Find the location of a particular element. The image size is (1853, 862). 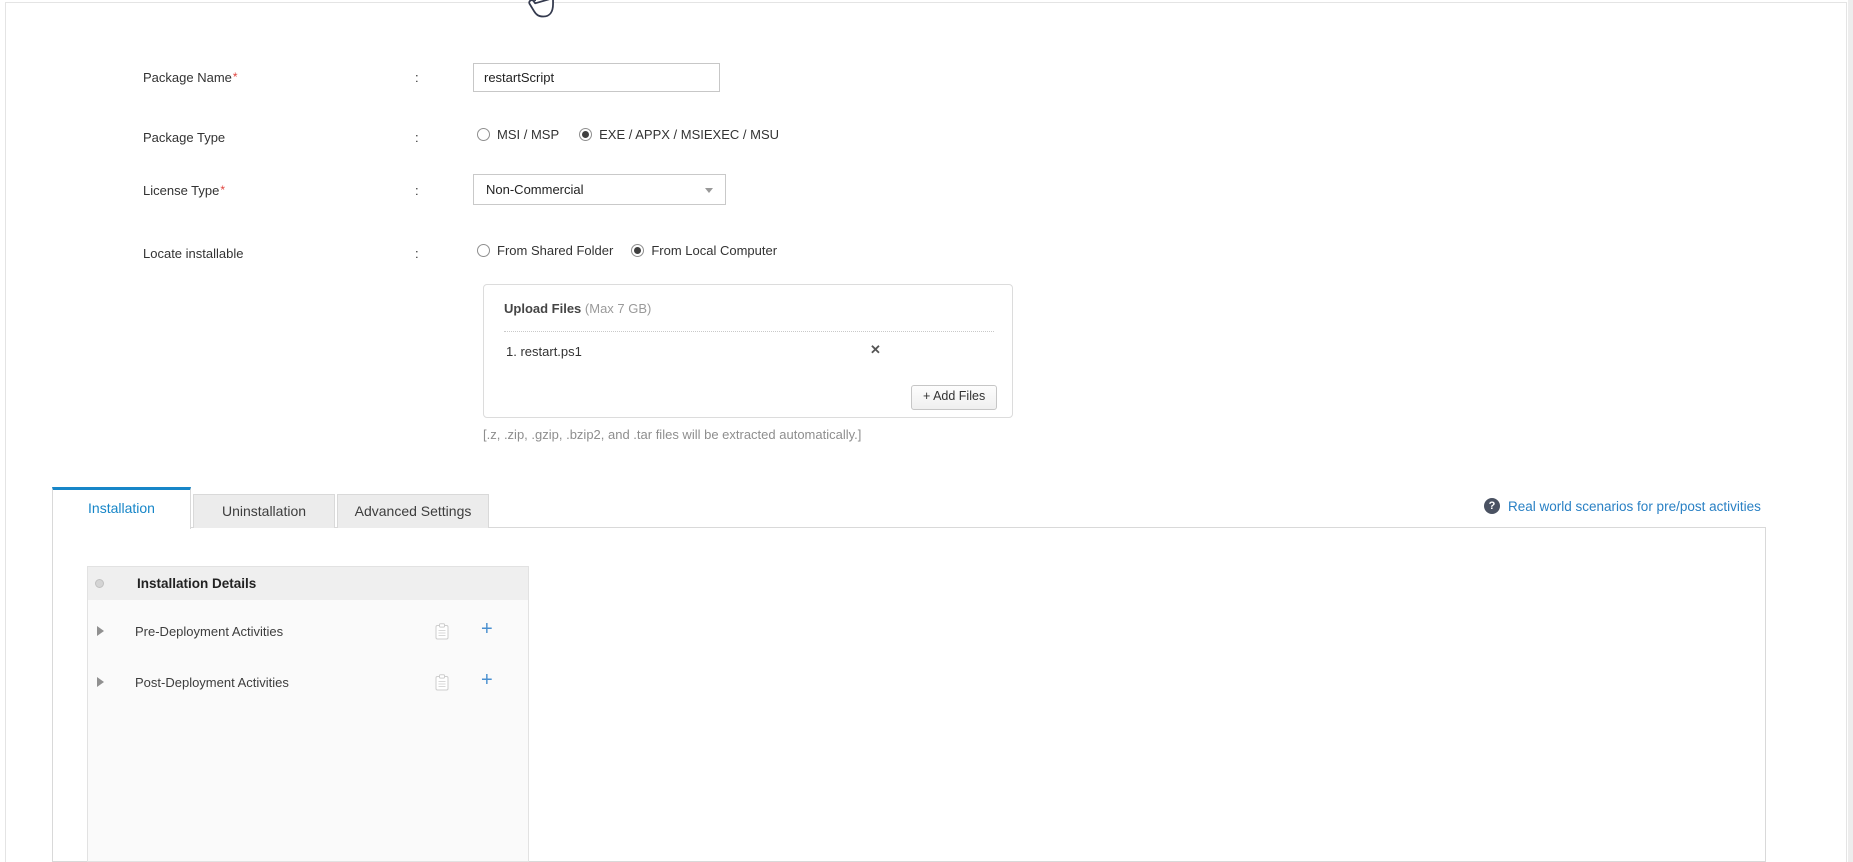

radio-msi-msp-label: MSI / MSP is located at coordinates (528, 134).